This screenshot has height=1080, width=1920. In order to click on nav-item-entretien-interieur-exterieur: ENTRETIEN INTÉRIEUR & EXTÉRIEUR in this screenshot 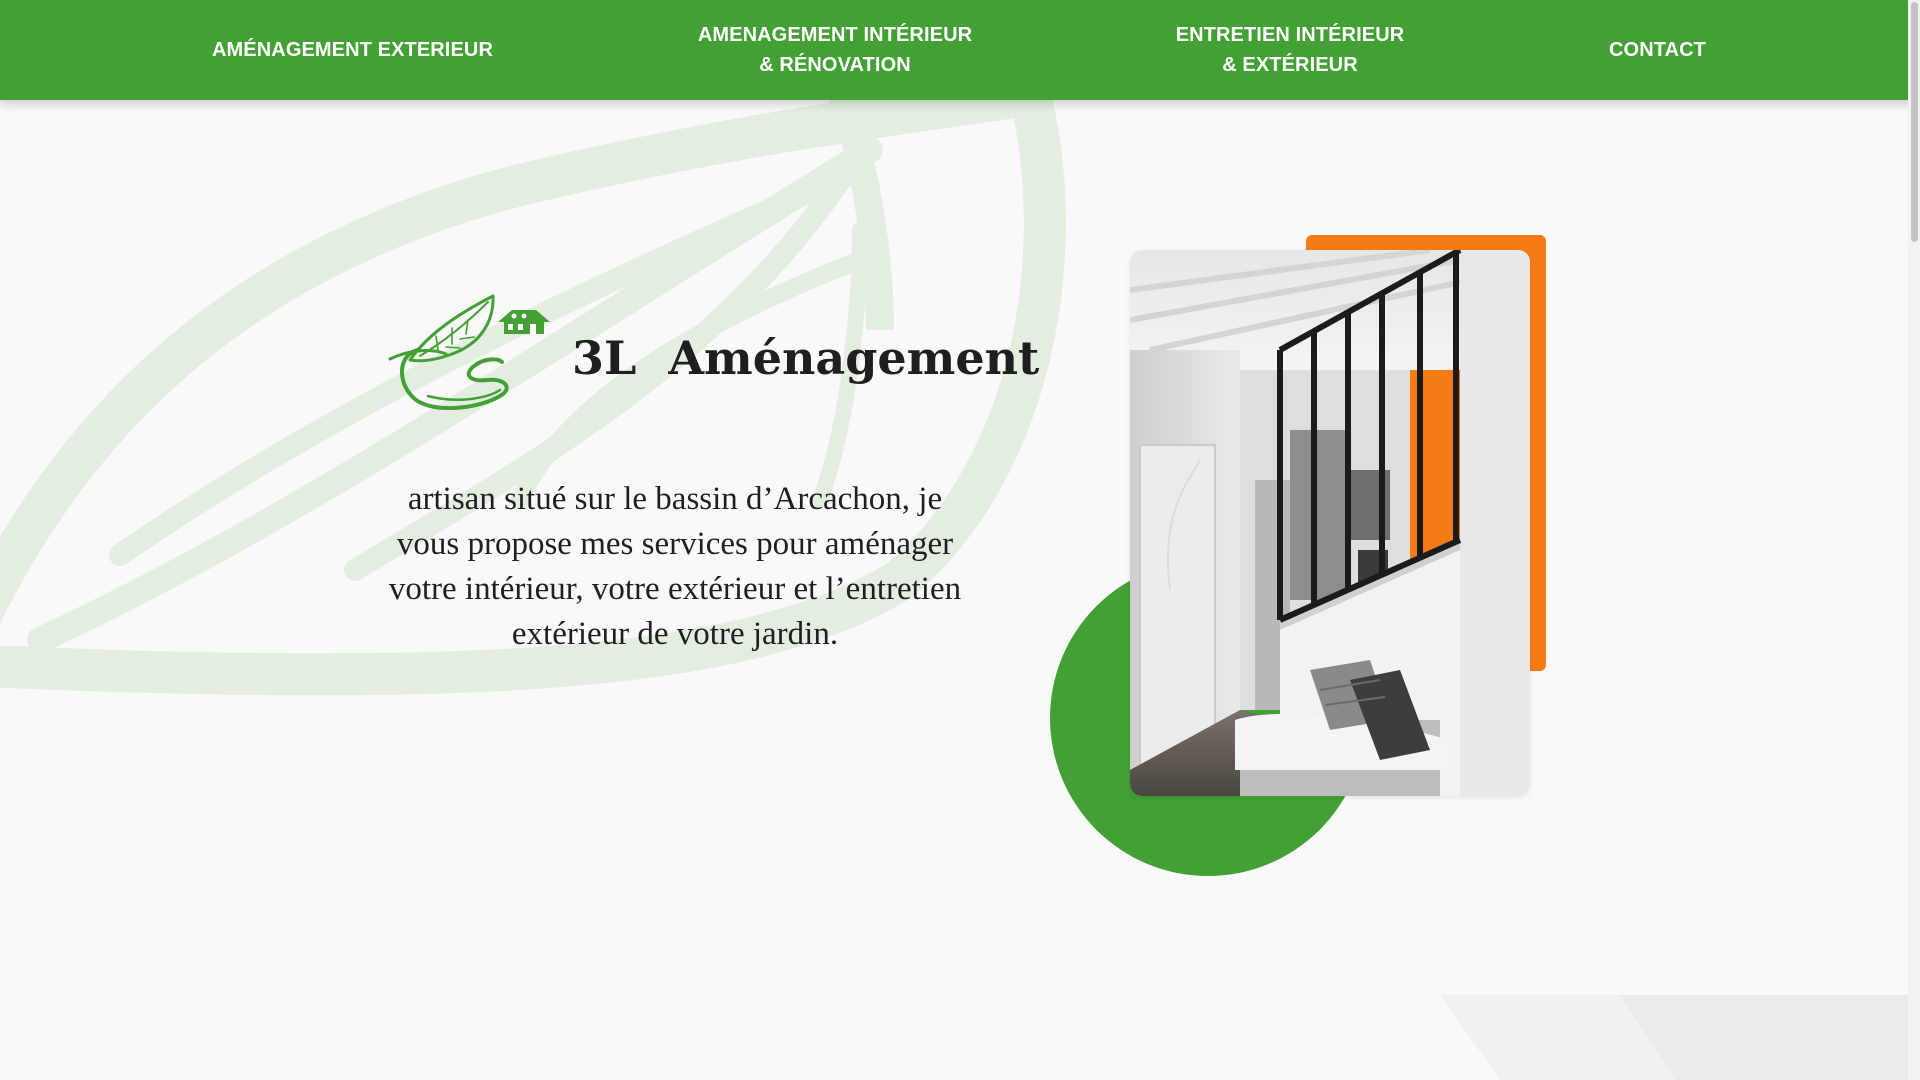, I will do `click(1290, 50)`.